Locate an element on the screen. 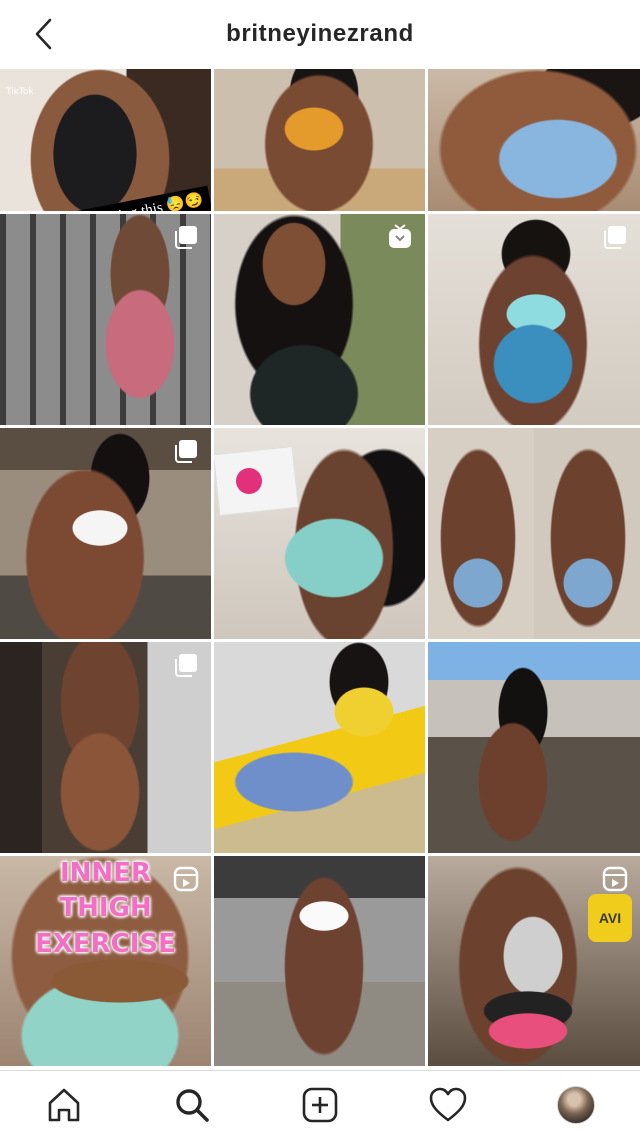 Image resolution: width=640 pixels, height=1138 pixels. overlay-line: THIGH is located at coordinates (105, 908).